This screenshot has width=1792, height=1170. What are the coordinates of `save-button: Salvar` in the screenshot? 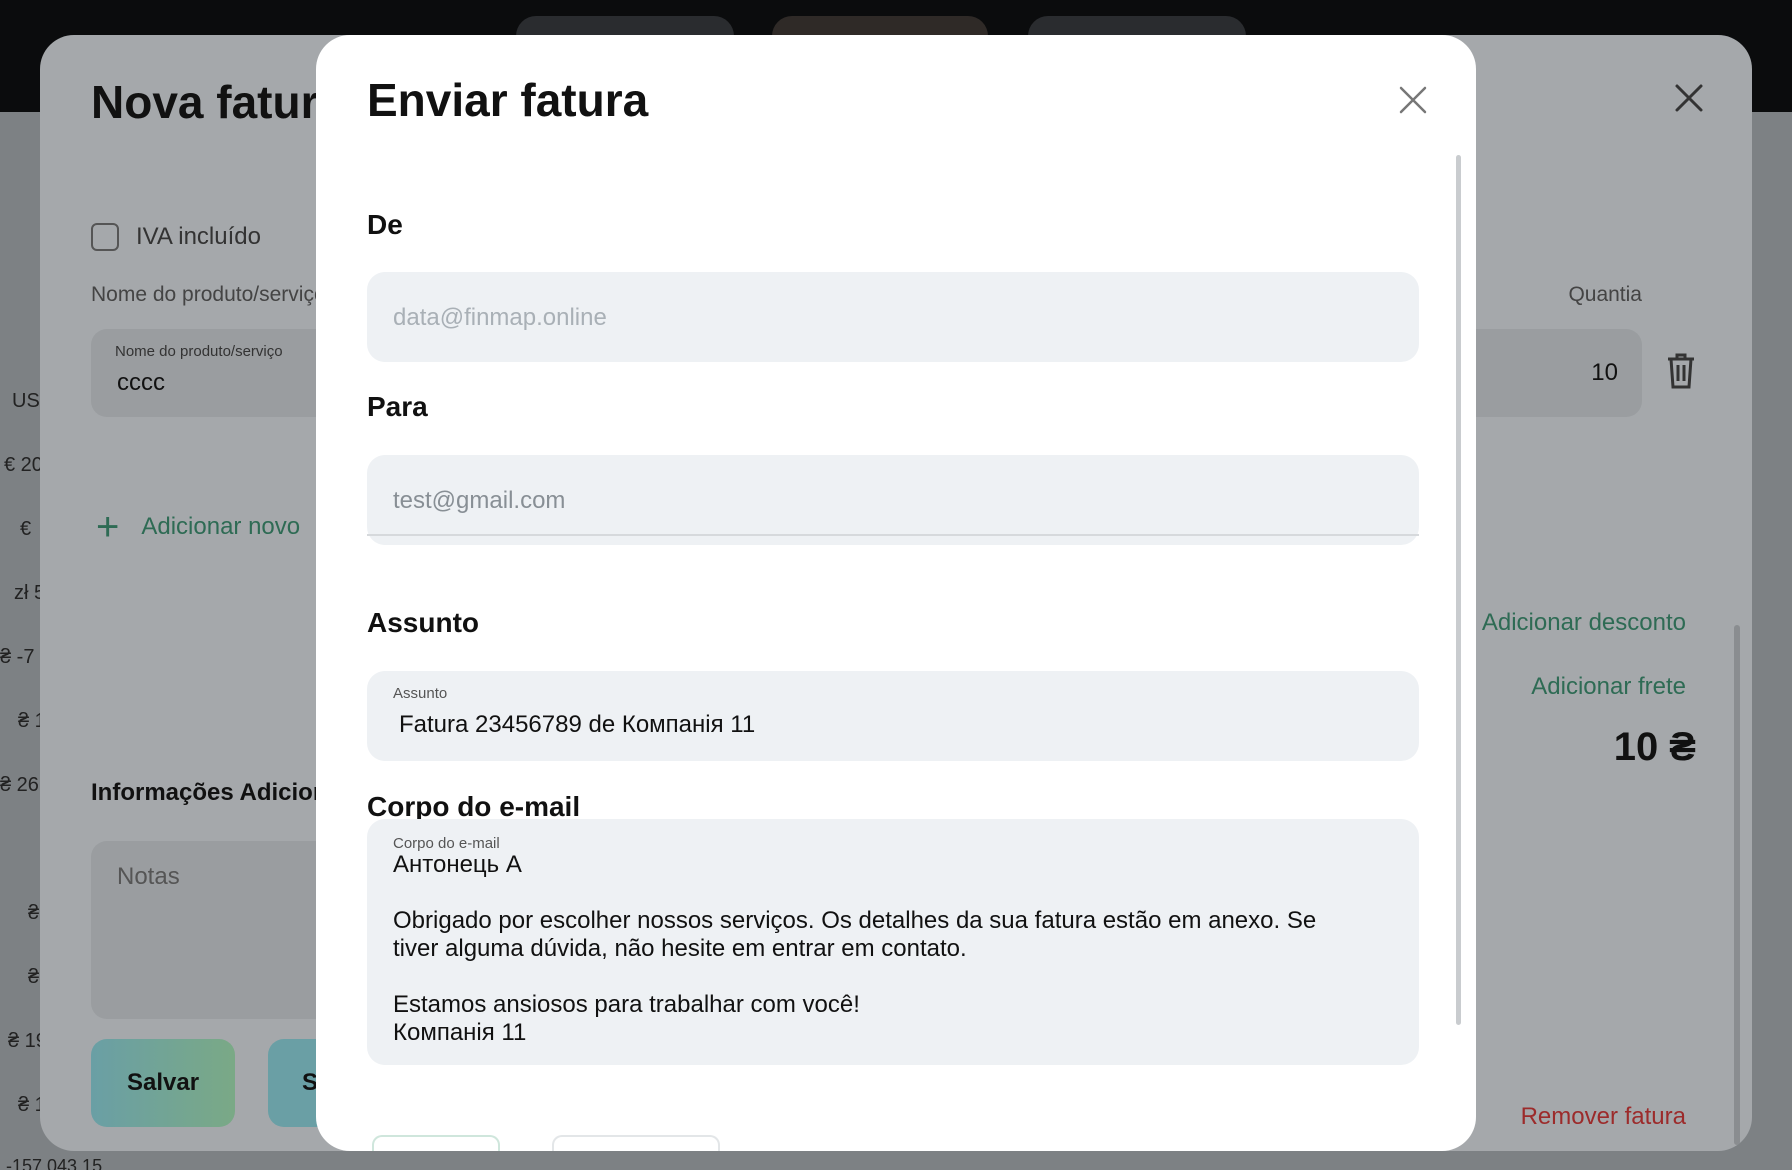 It's located at (163, 1083).